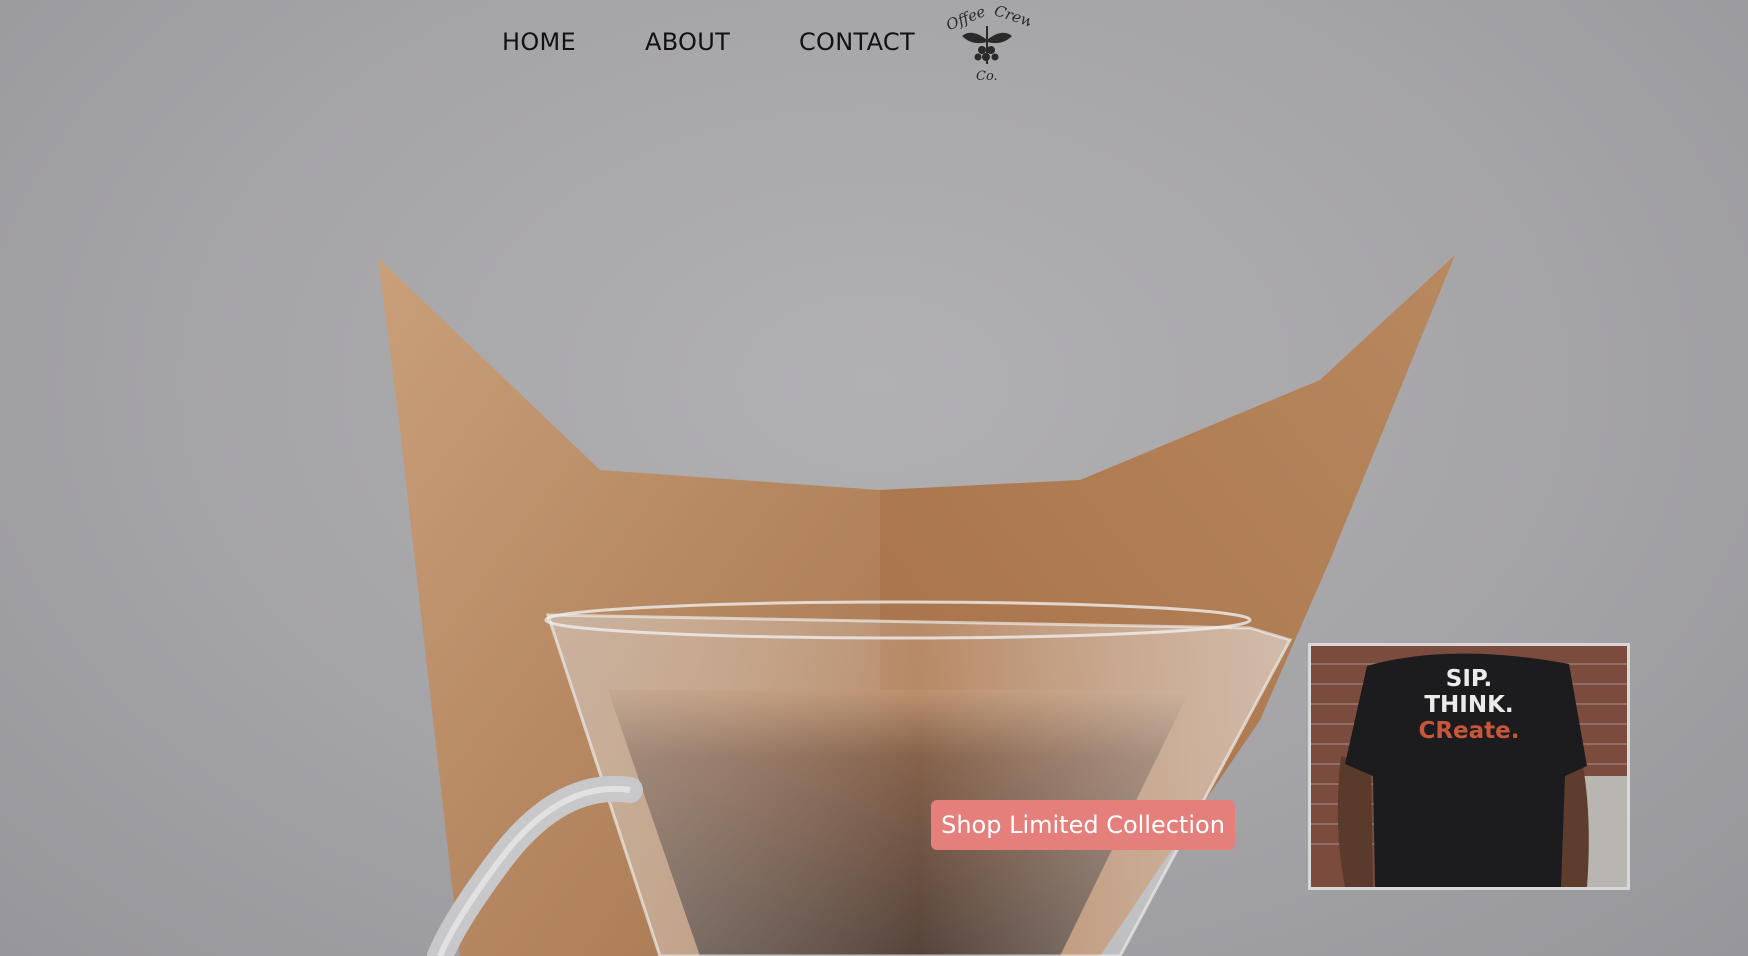 The image size is (1748, 956). I want to click on shirt-line-3: CReate., so click(1468, 731).